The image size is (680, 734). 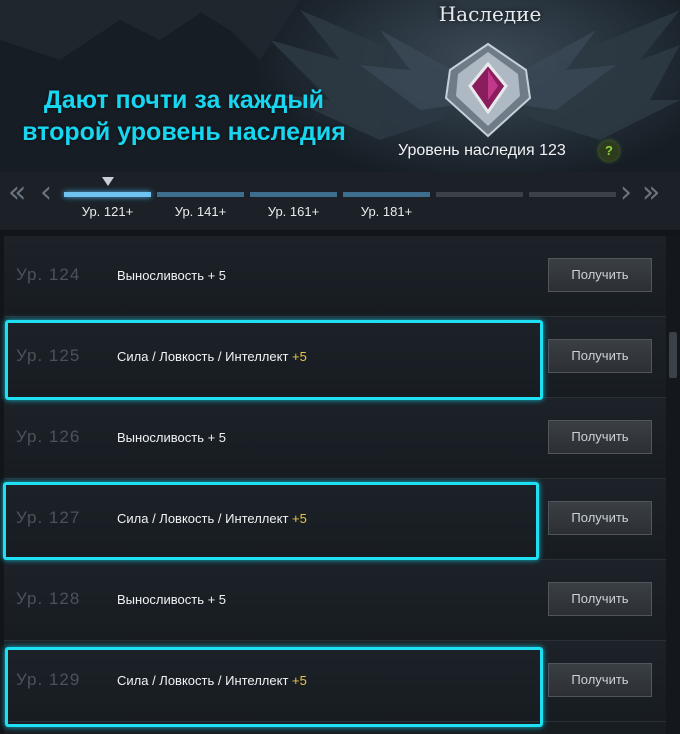 I want to click on row-level: Ур. 124, so click(x=48, y=274).